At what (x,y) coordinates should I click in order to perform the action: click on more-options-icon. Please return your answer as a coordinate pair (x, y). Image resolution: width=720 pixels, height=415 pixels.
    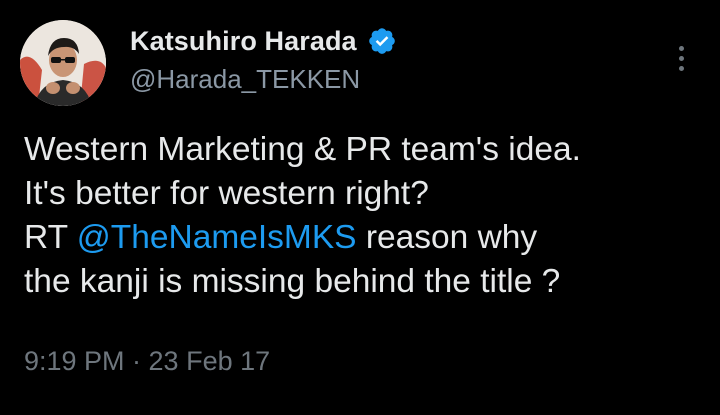
    Looking at the image, I should click on (681, 58).